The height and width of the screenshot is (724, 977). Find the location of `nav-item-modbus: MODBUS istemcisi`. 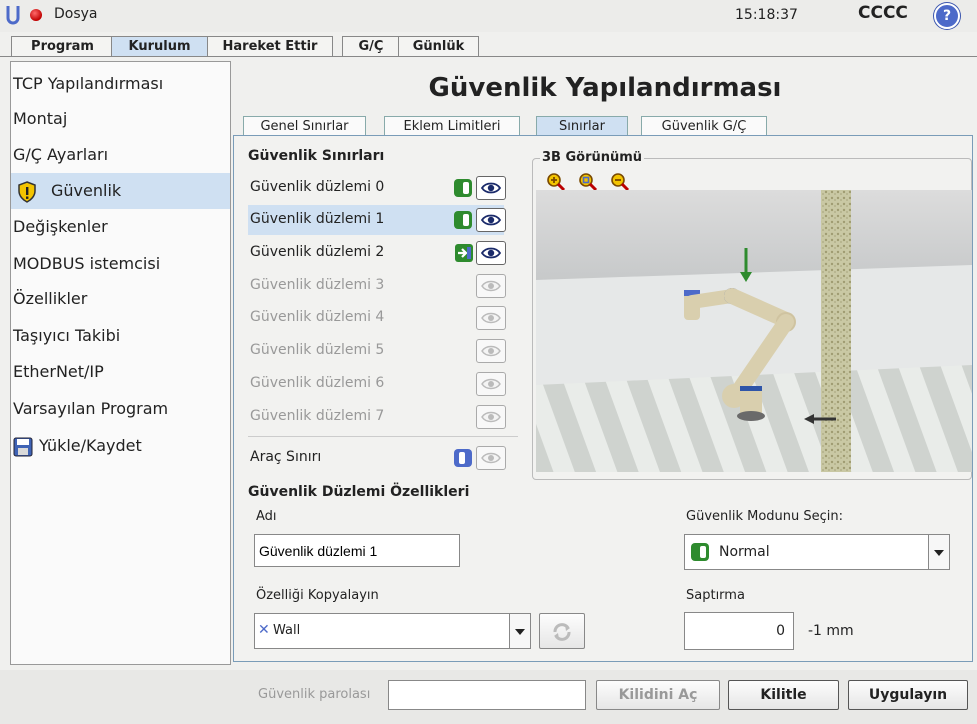

nav-item-modbus: MODBUS istemcisi is located at coordinates (120, 264).